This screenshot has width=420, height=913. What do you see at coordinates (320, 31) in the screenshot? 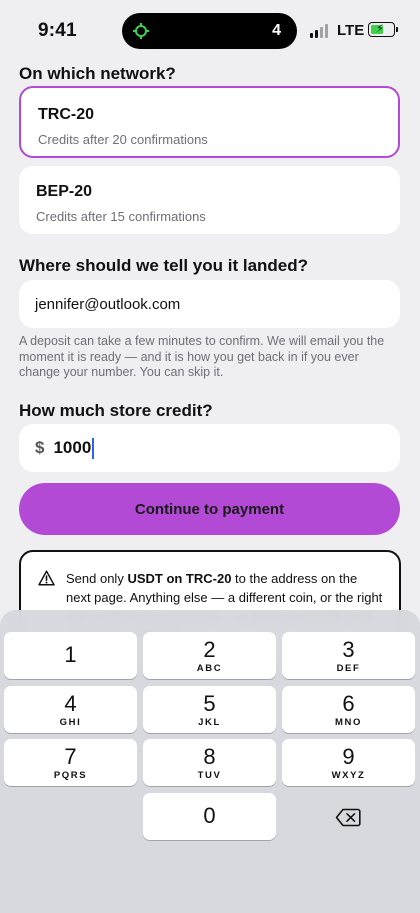
I see `signal-icon` at bounding box center [320, 31].